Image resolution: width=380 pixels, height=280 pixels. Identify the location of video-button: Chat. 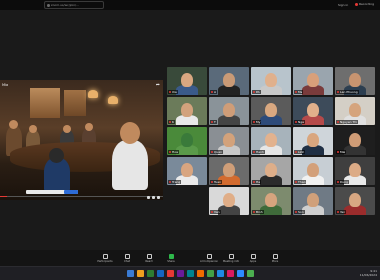
(127, 258).